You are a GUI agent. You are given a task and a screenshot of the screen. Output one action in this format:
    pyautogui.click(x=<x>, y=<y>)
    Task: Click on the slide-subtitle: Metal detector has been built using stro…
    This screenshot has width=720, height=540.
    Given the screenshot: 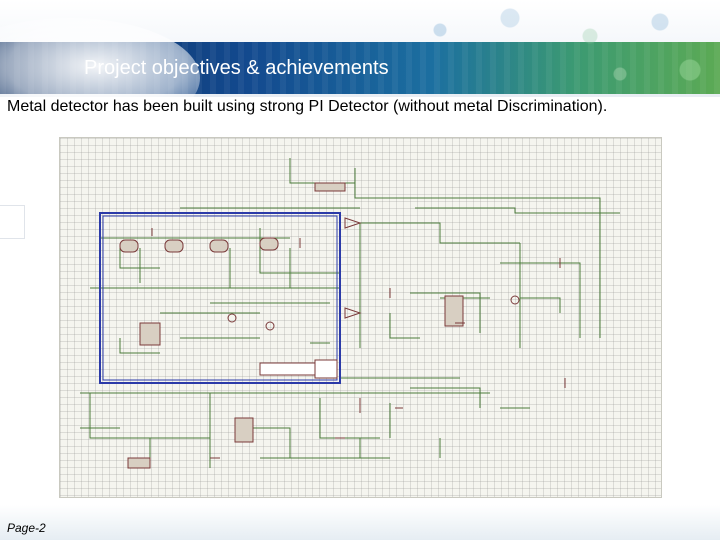 What is the action you would take?
    pyautogui.click(x=307, y=106)
    